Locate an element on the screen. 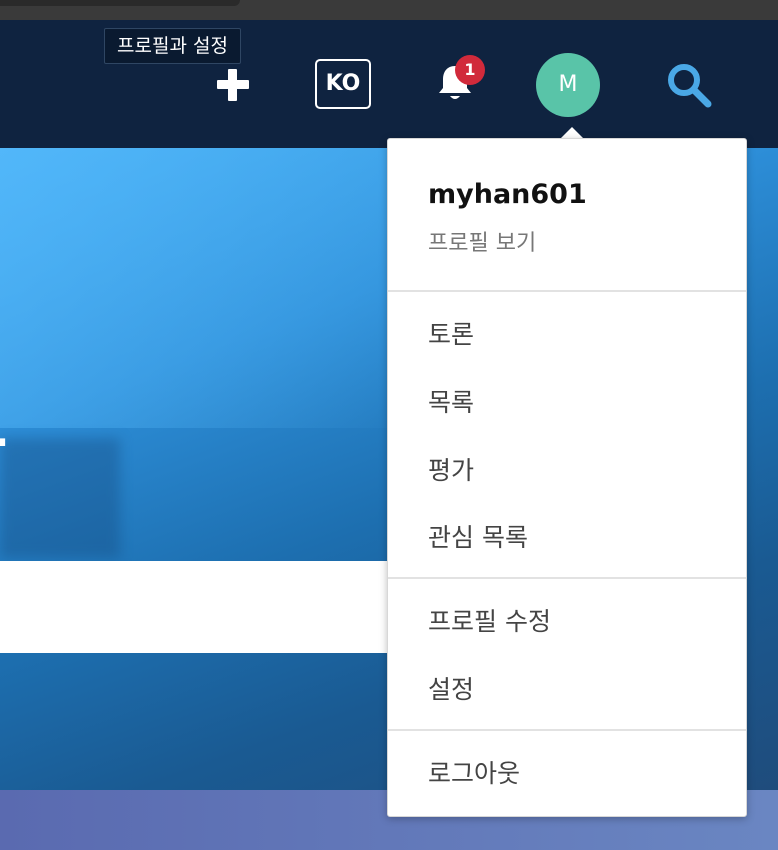 This screenshot has height=850, width=778. search-icon is located at coordinates (690, 86).